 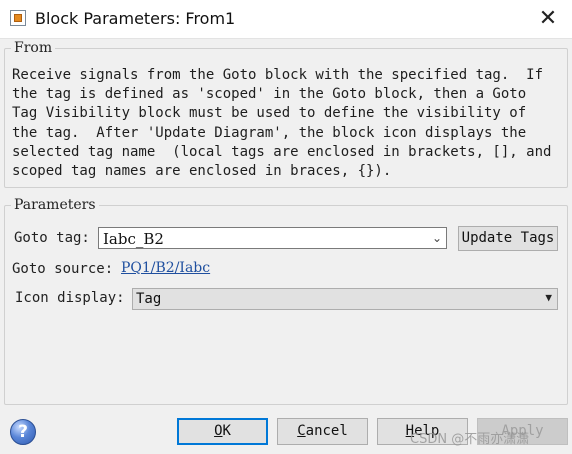 What do you see at coordinates (135, 18) in the screenshot?
I see `window-title: Block Parameters: From1` at bounding box center [135, 18].